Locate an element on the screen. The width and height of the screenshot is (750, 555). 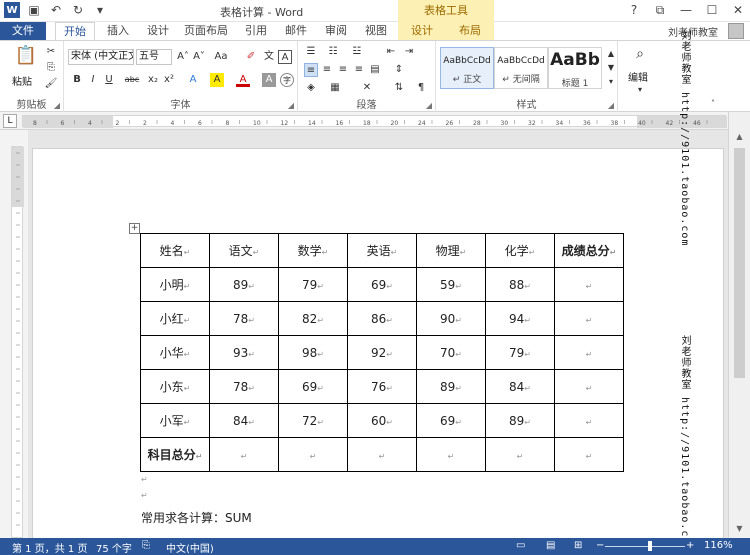
table-cell: 76↵ is located at coordinates (382, 386).